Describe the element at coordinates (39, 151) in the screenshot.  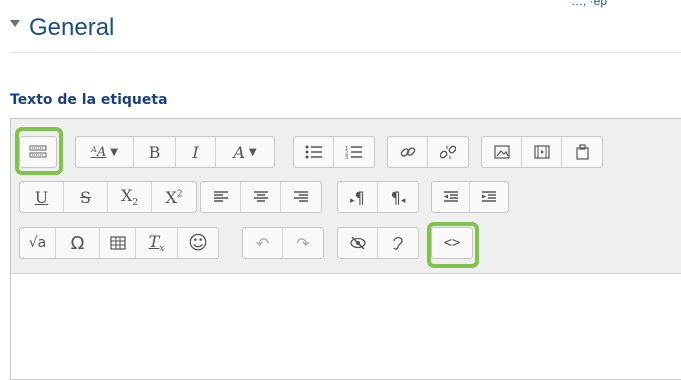
I see `highlight-toolbar-toggle` at that location.